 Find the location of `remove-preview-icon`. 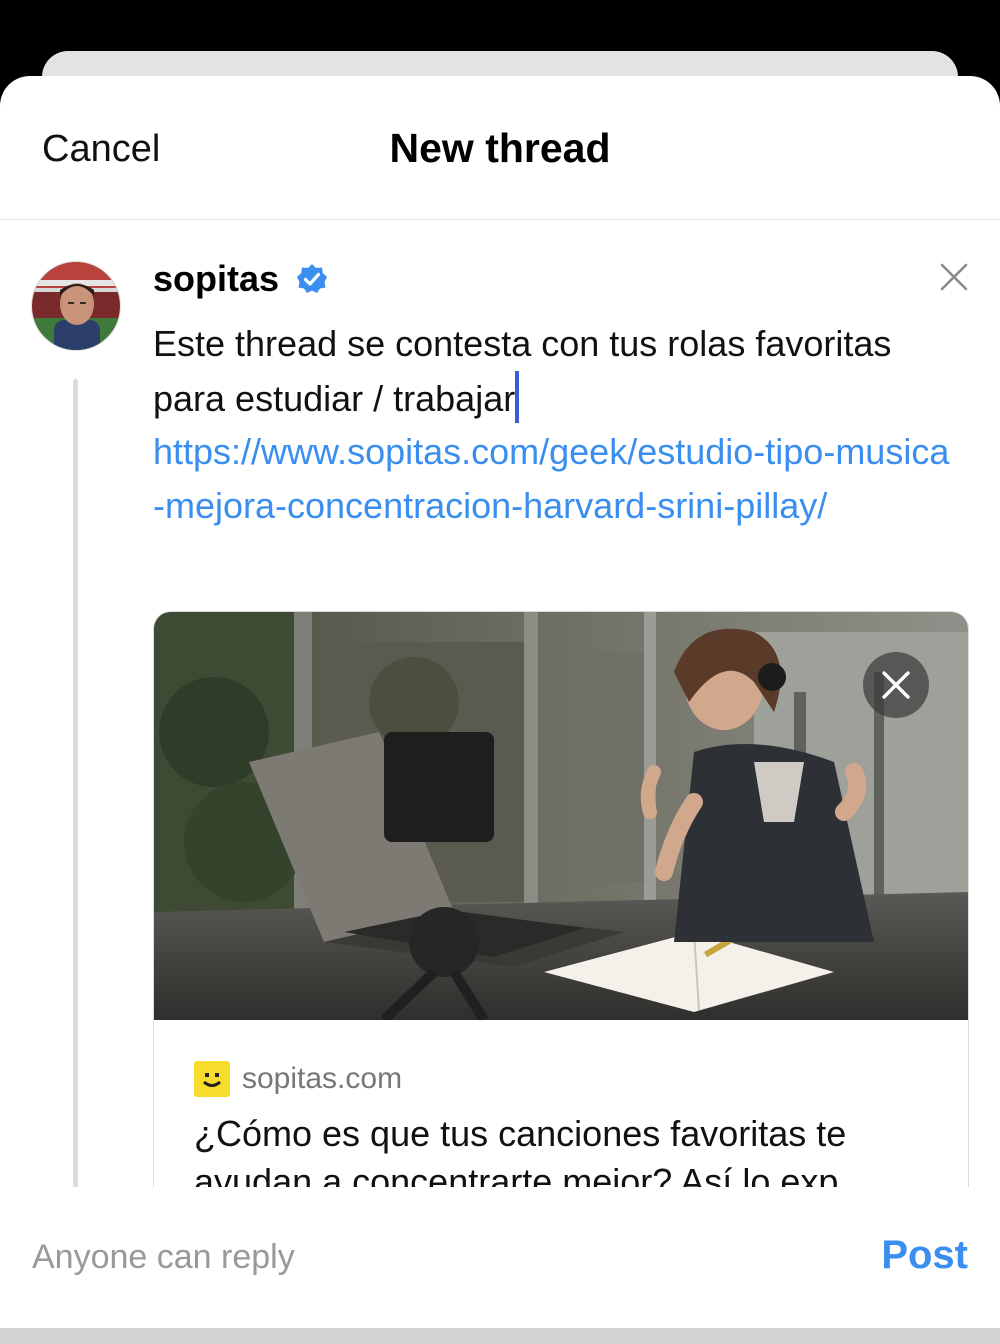

remove-preview-icon is located at coordinates (896, 685).